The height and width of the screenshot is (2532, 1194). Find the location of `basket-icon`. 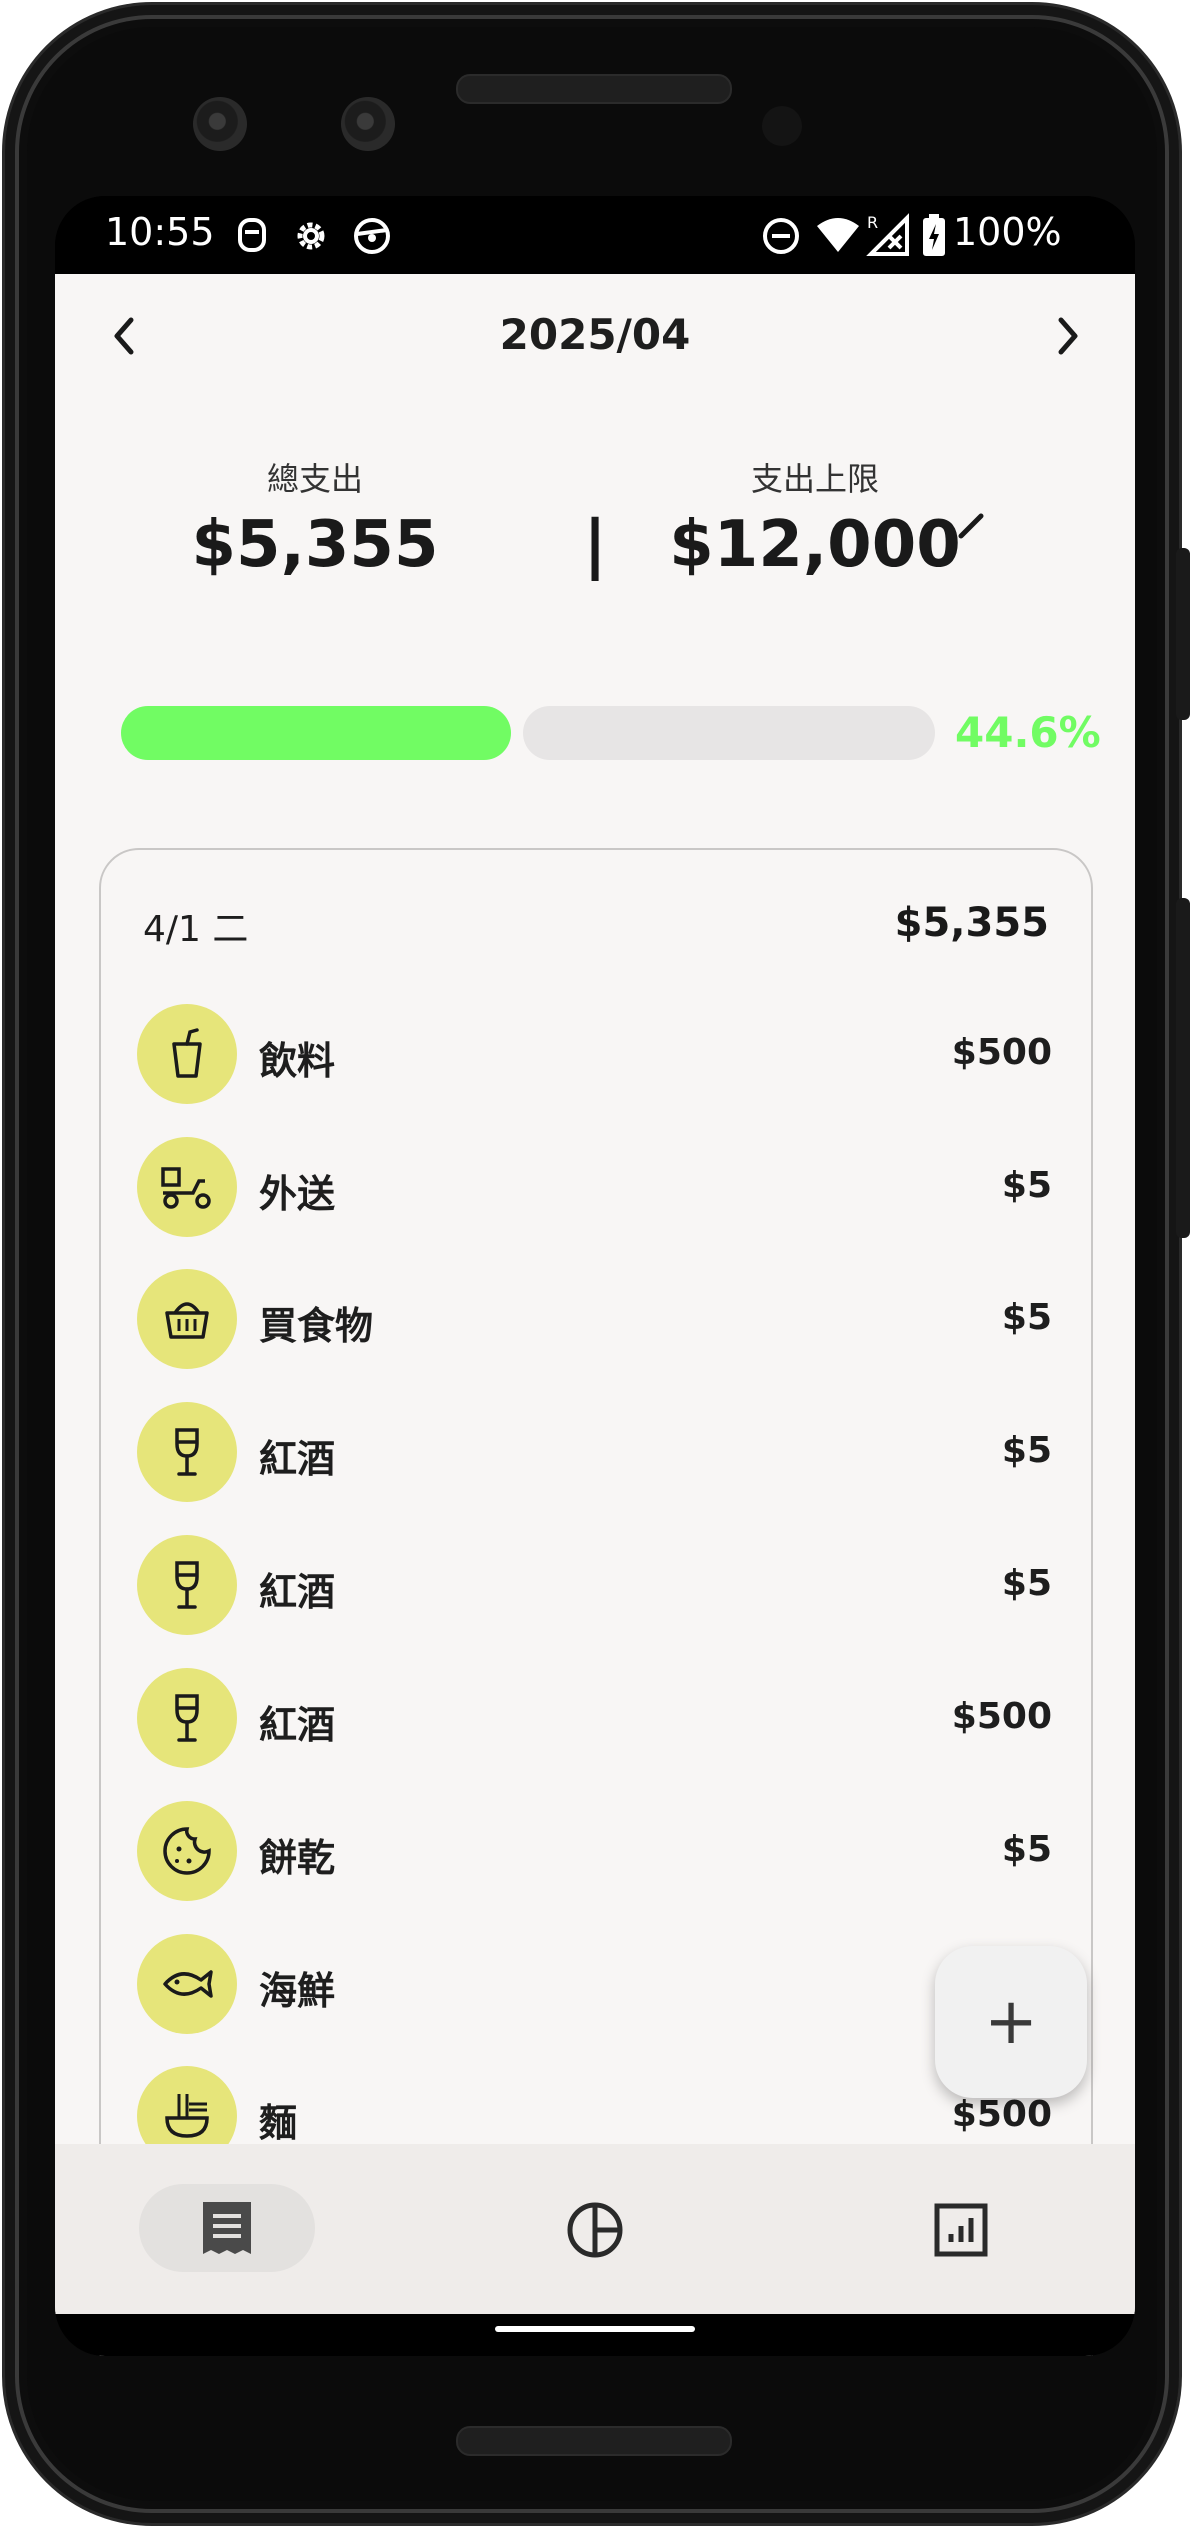

basket-icon is located at coordinates (187, 1319).